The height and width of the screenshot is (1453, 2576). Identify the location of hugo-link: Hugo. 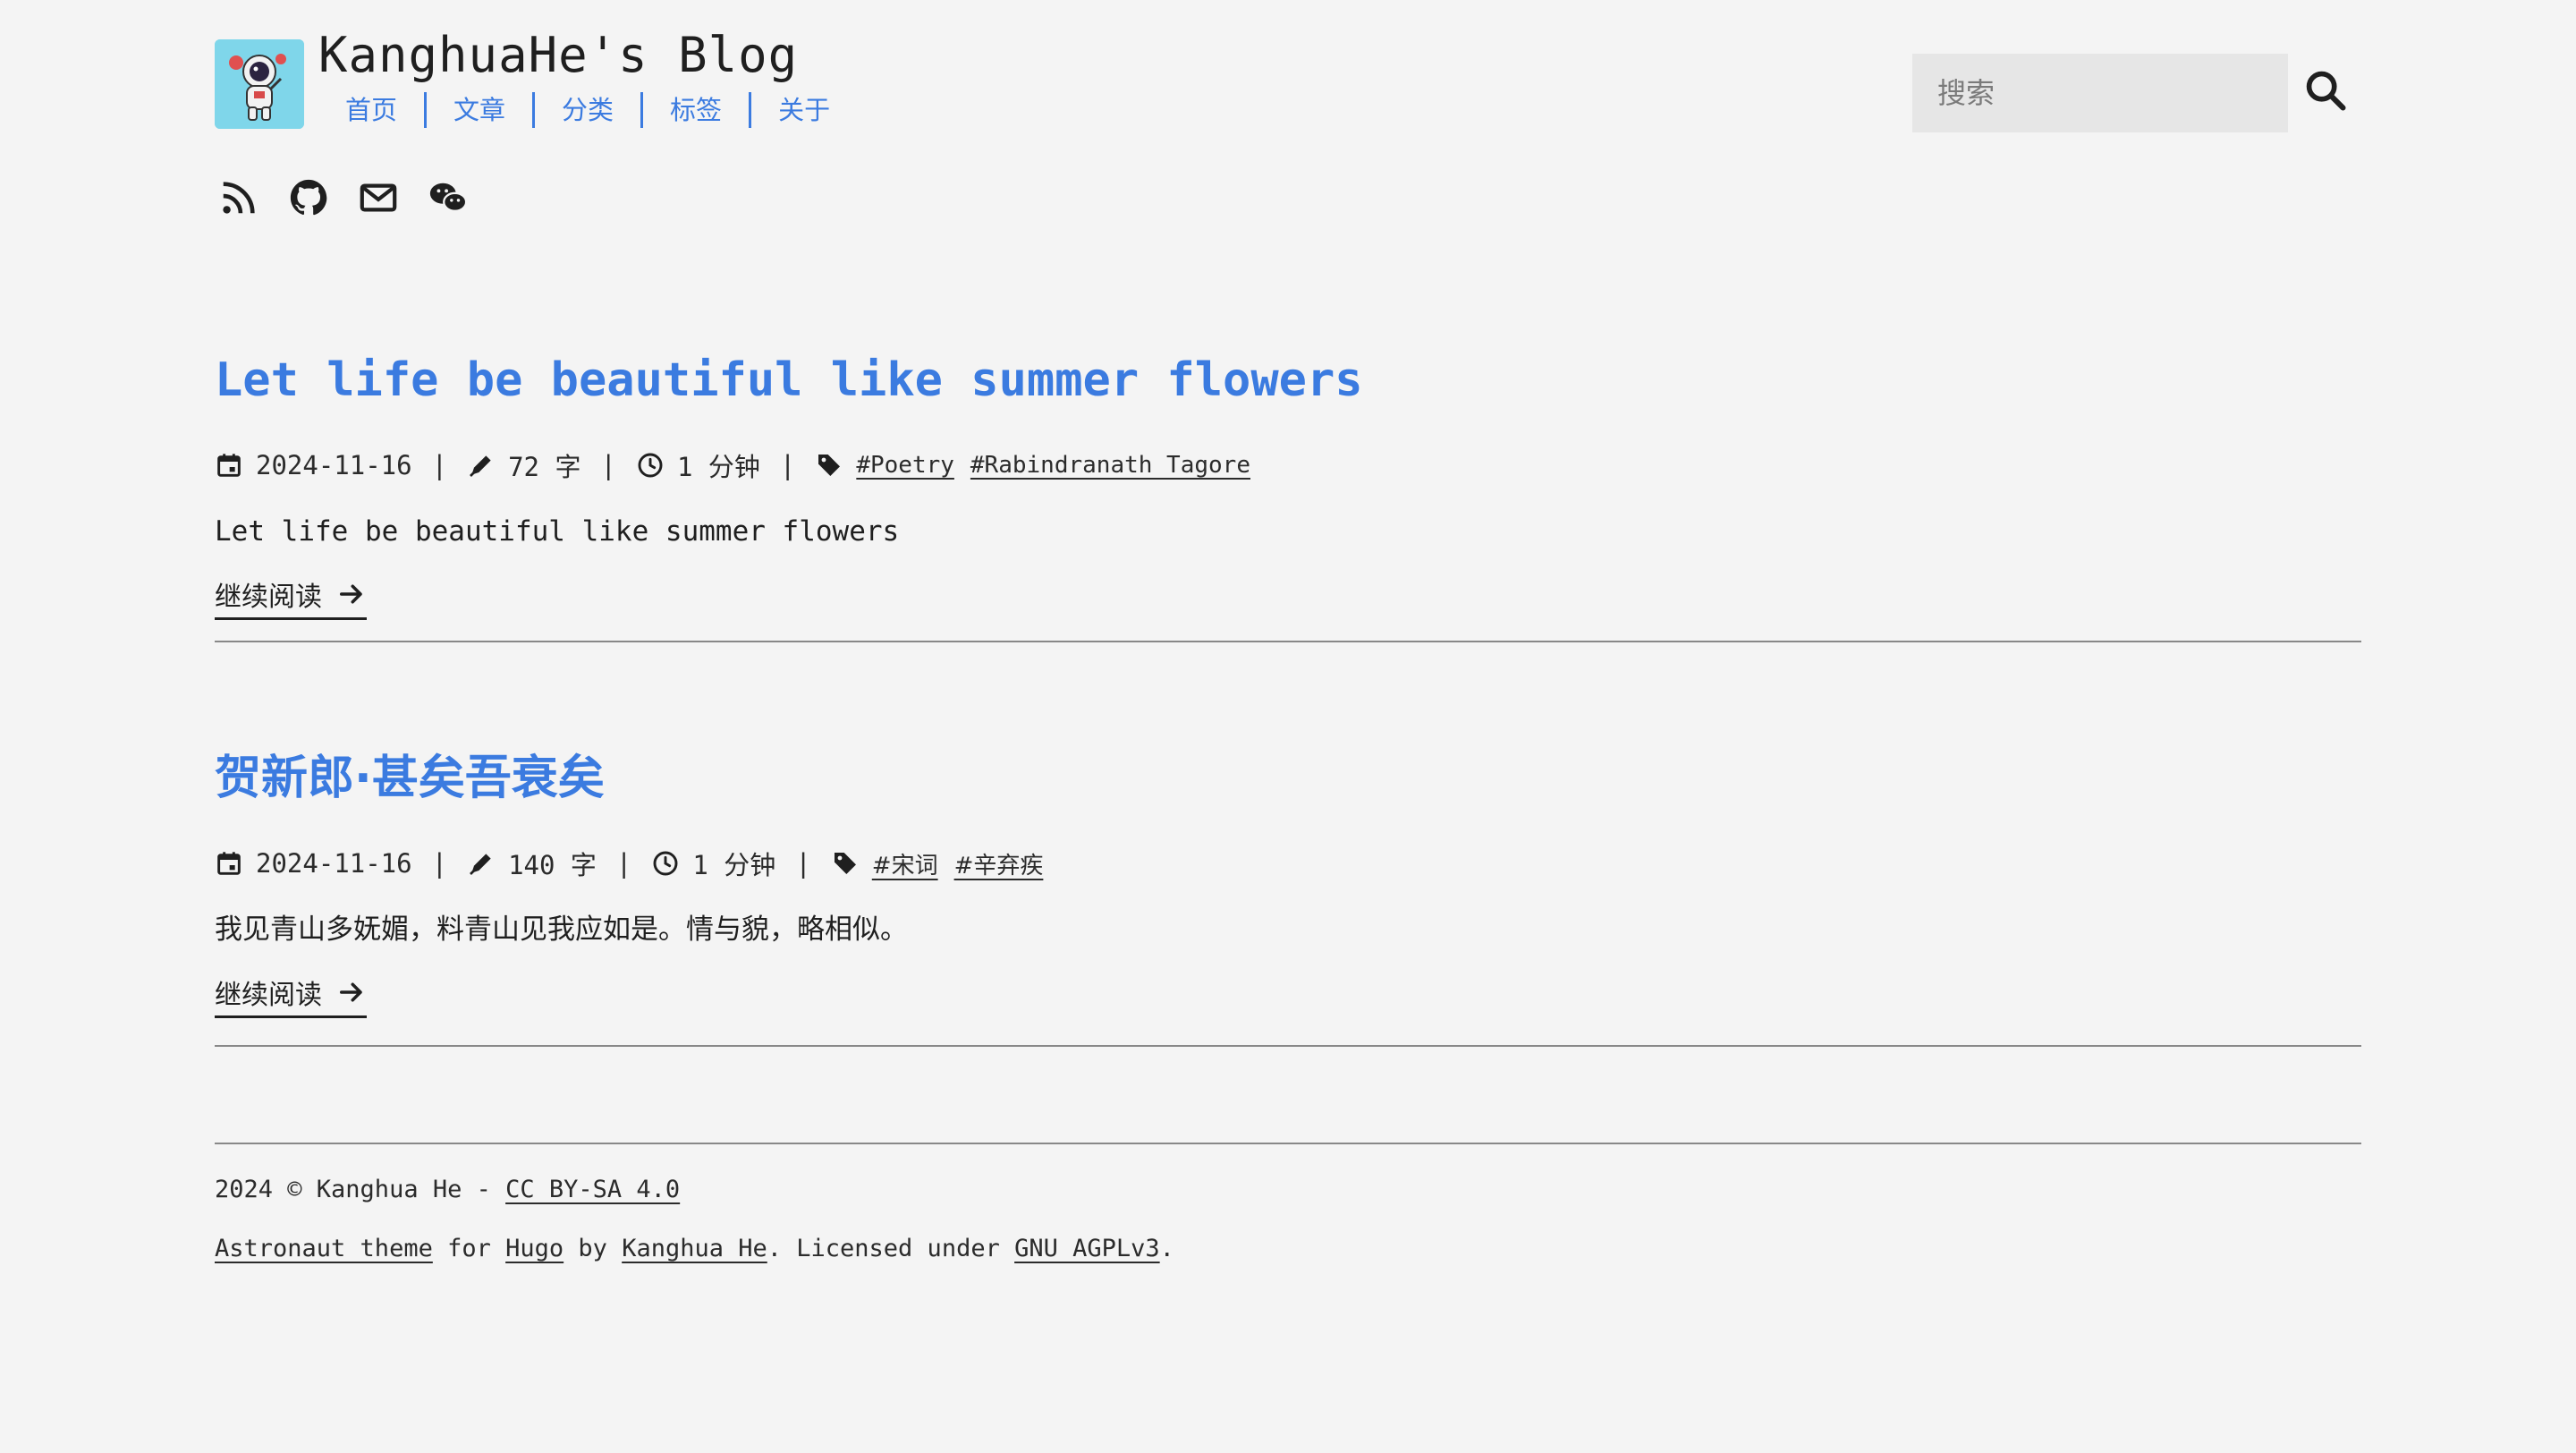
(534, 1248).